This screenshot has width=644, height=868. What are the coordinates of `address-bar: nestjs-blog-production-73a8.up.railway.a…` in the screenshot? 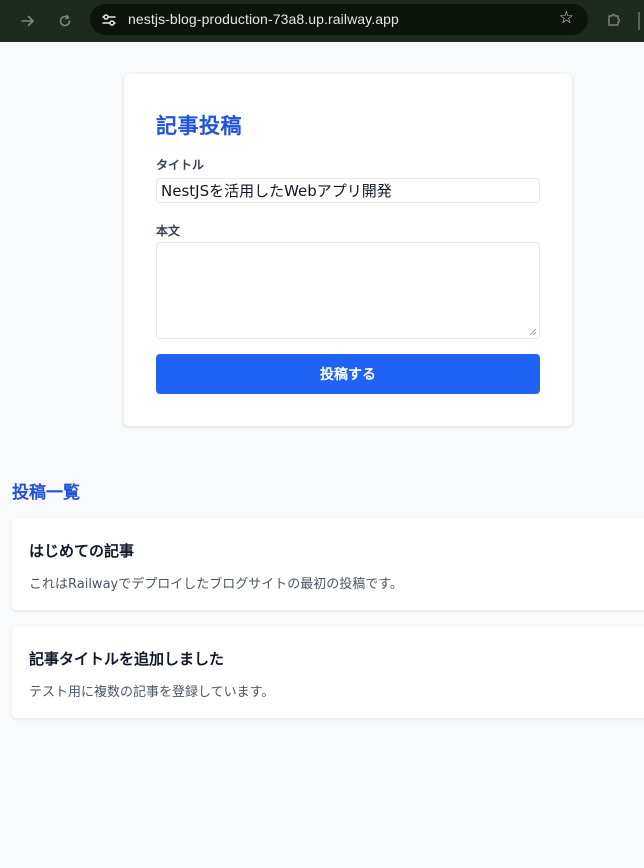 It's located at (339, 19).